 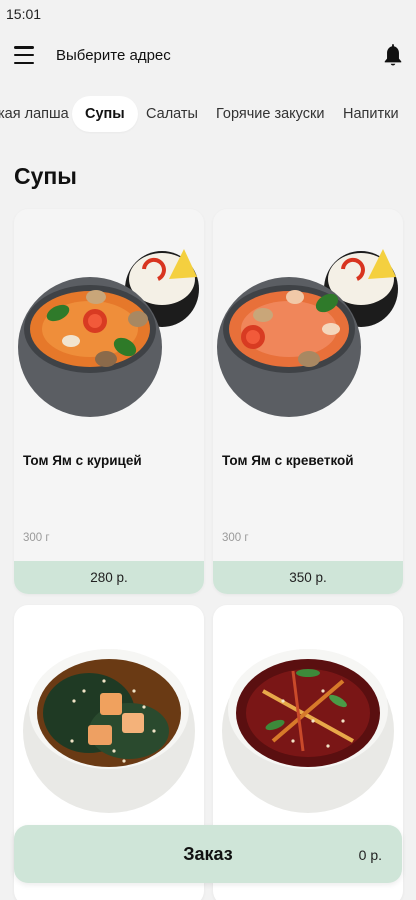 I want to click on tab-hot-appetizers: Горячие закуски, so click(x=270, y=114).